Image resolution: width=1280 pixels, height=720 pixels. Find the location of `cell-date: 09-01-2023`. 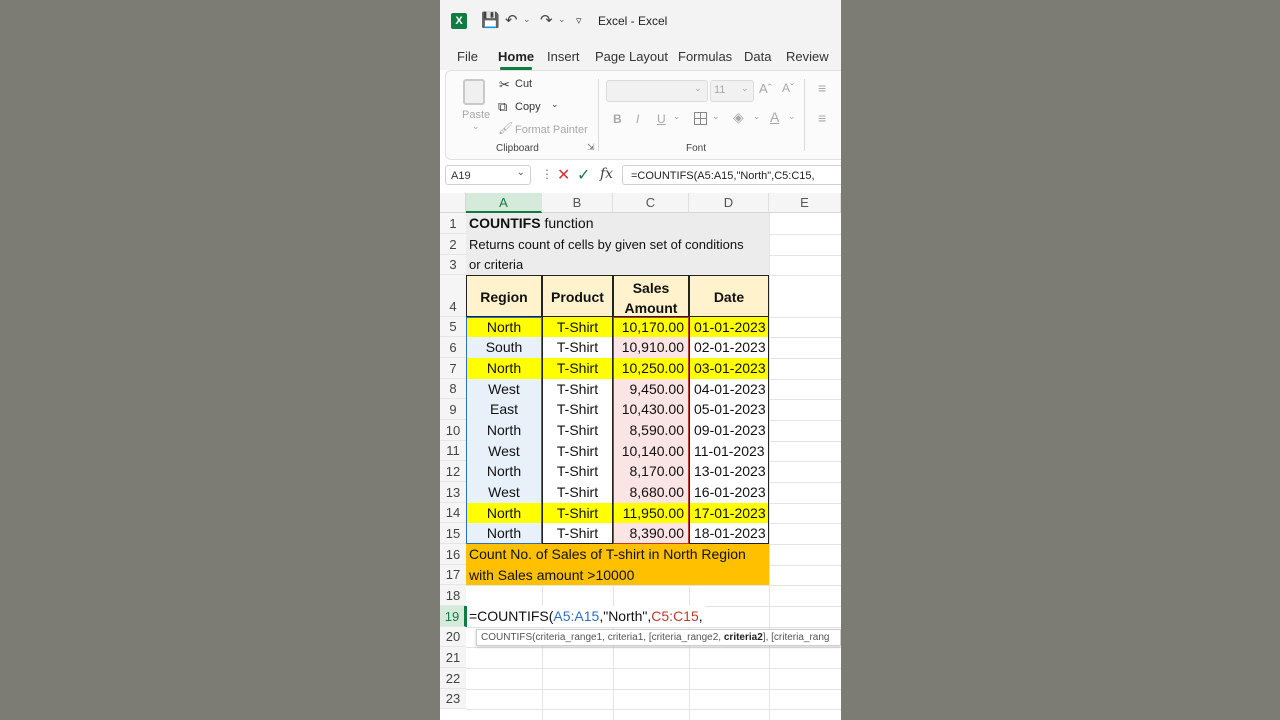

cell-date: 09-01-2023 is located at coordinates (729, 430).